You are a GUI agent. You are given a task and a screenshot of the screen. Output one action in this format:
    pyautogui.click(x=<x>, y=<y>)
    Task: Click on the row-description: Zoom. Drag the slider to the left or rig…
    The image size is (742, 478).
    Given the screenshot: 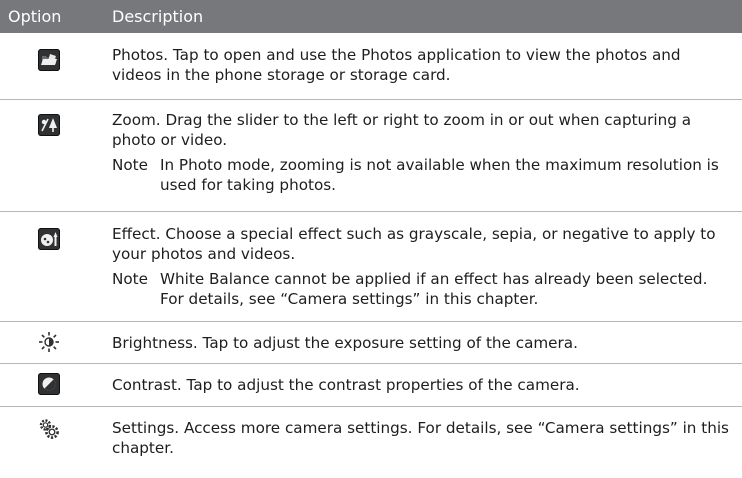 What is the action you would take?
    pyautogui.click(x=402, y=130)
    